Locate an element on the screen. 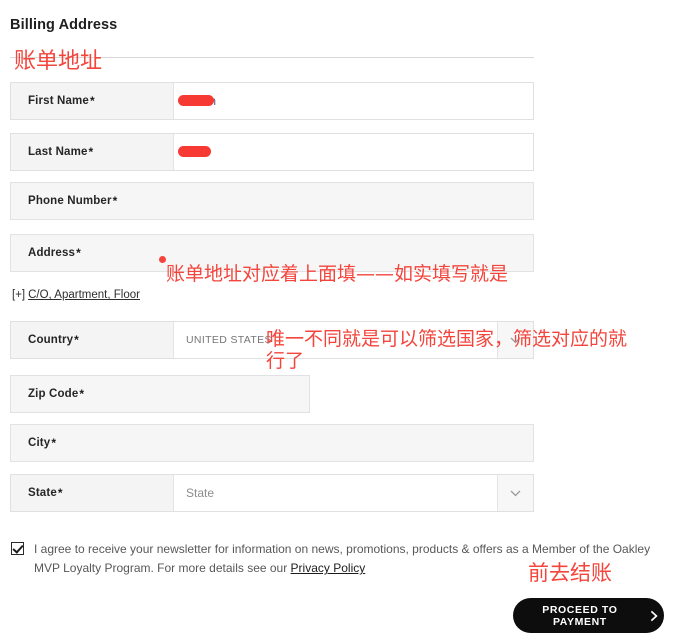  expand-plus-icon: [+] is located at coordinates (19, 295).